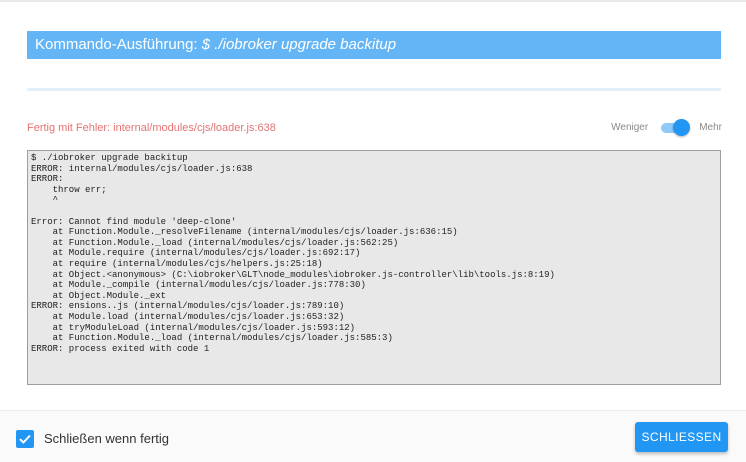 Image resolution: width=746 pixels, height=462 pixels. What do you see at coordinates (47, 179) in the screenshot?
I see `log-line: ERROR:` at bounding box center [47, 179].